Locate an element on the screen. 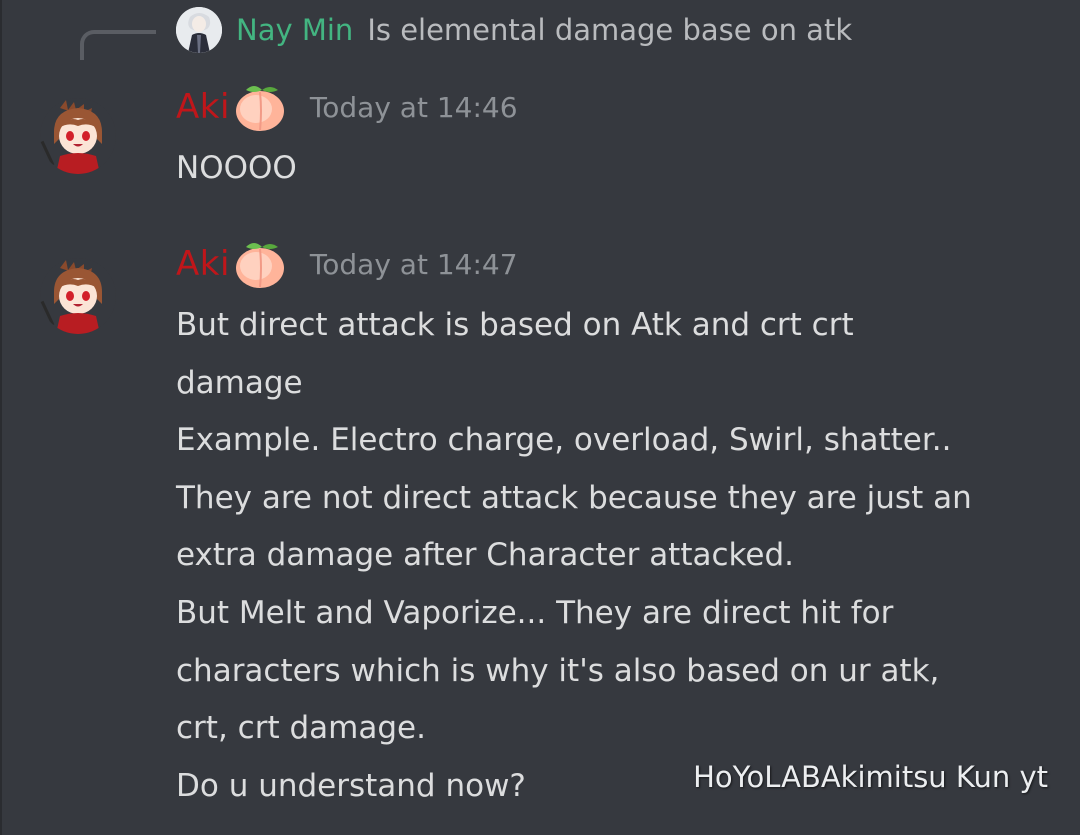  message-line: crt, crt damage. is located at coordinates (301, 728).